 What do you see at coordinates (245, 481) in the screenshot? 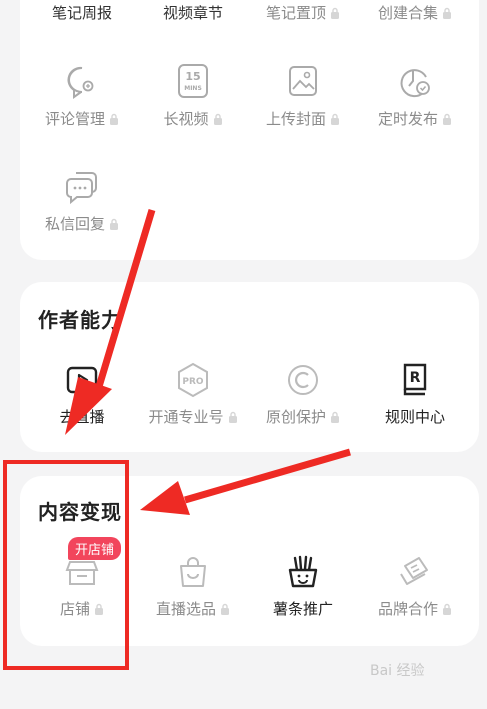
I see `arrow-left-annotation` at bounding box center [245, 481].